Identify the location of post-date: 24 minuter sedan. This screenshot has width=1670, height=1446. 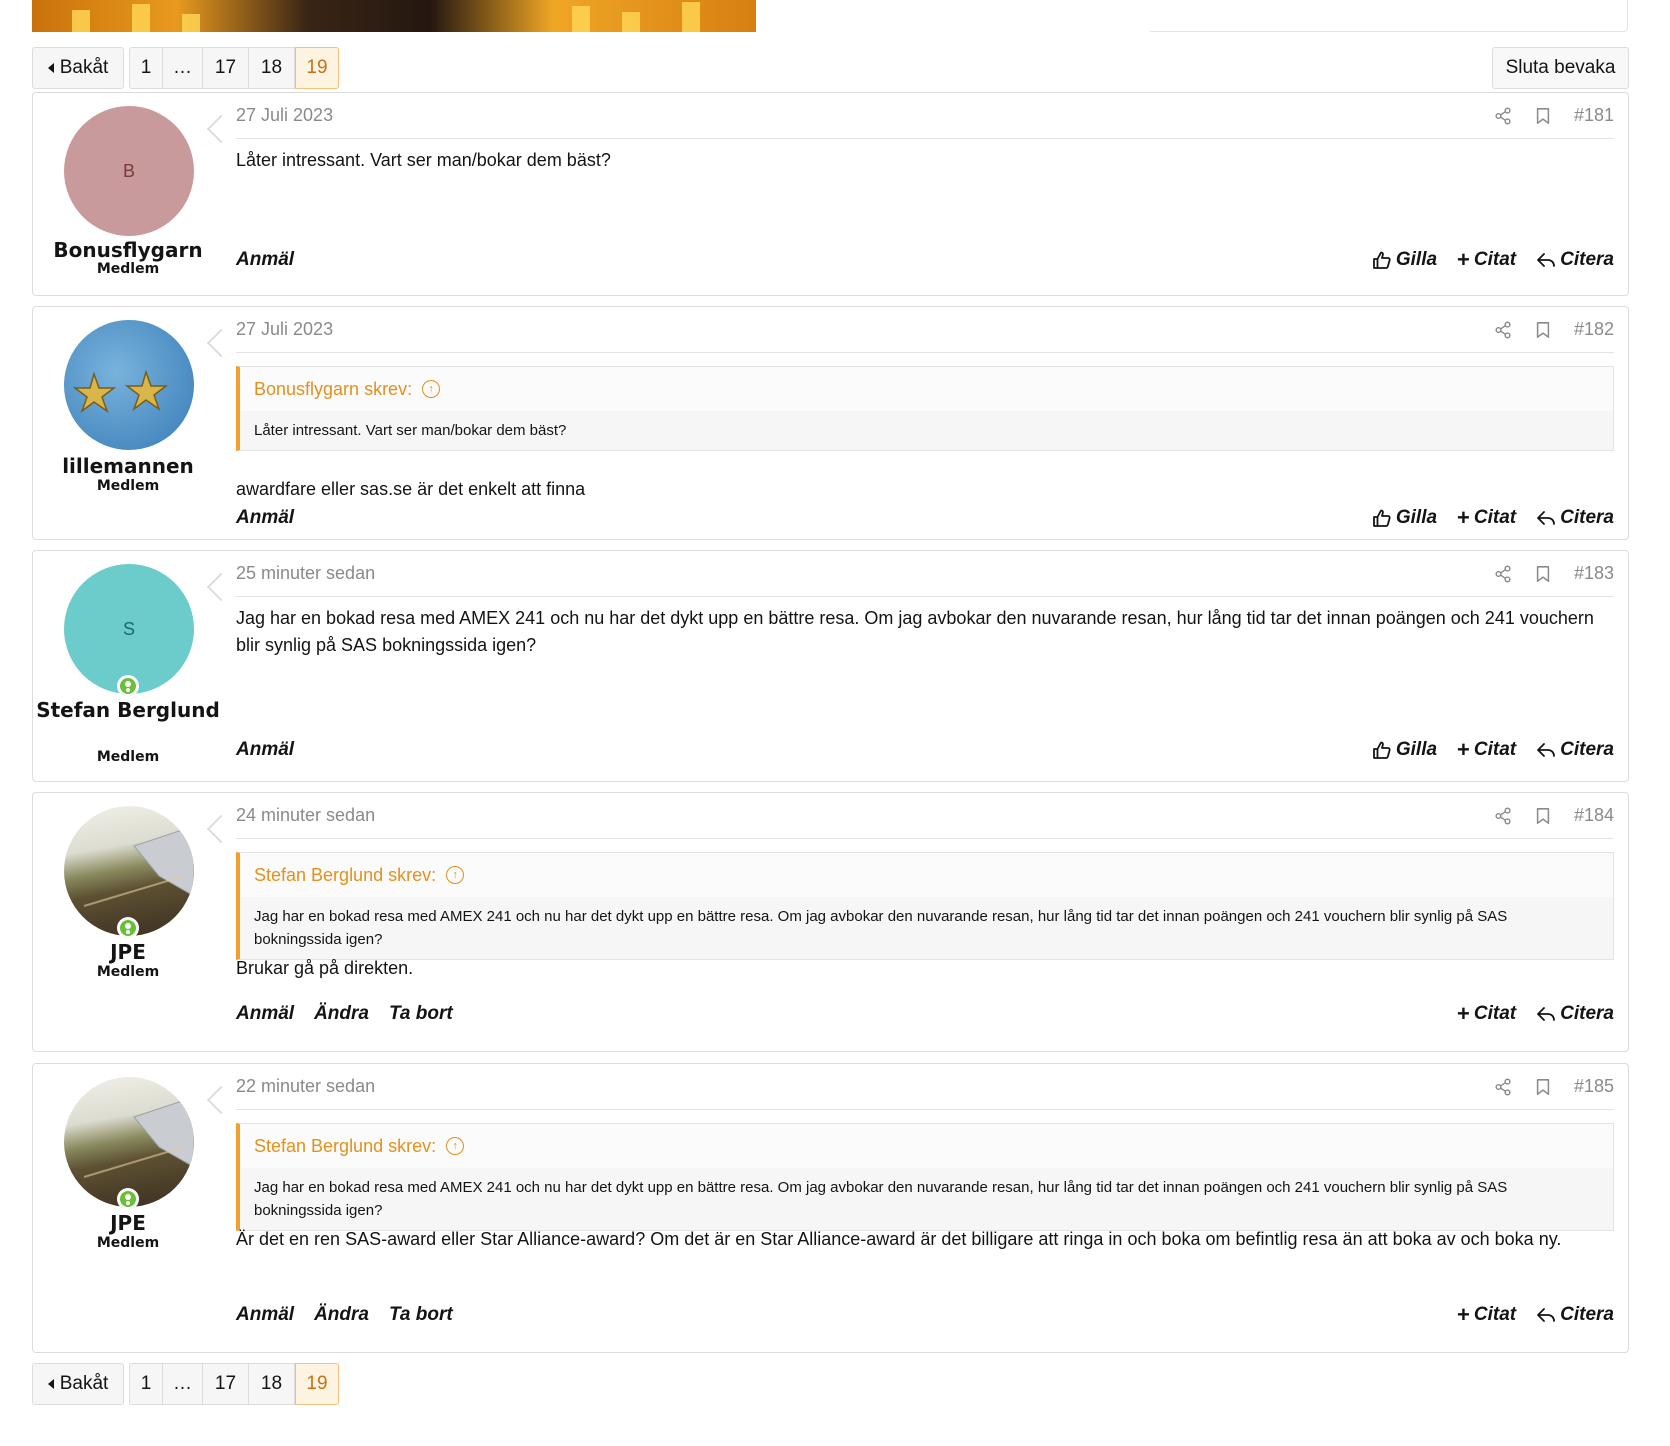
(865, 815).